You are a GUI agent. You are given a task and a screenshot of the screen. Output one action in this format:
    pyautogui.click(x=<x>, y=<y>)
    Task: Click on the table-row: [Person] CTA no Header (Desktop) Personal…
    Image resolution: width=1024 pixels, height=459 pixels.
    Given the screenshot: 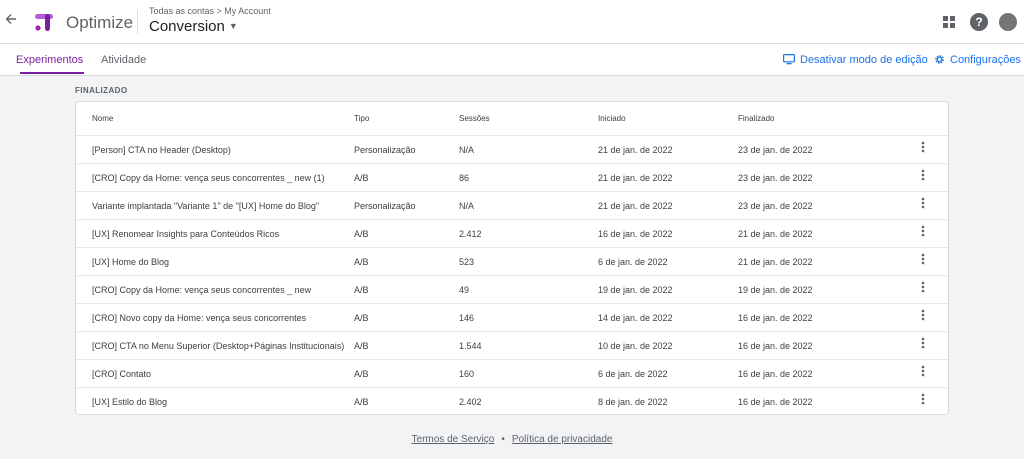 What is the action you would take?
    pyautogui.click(x=512, y=150)
    